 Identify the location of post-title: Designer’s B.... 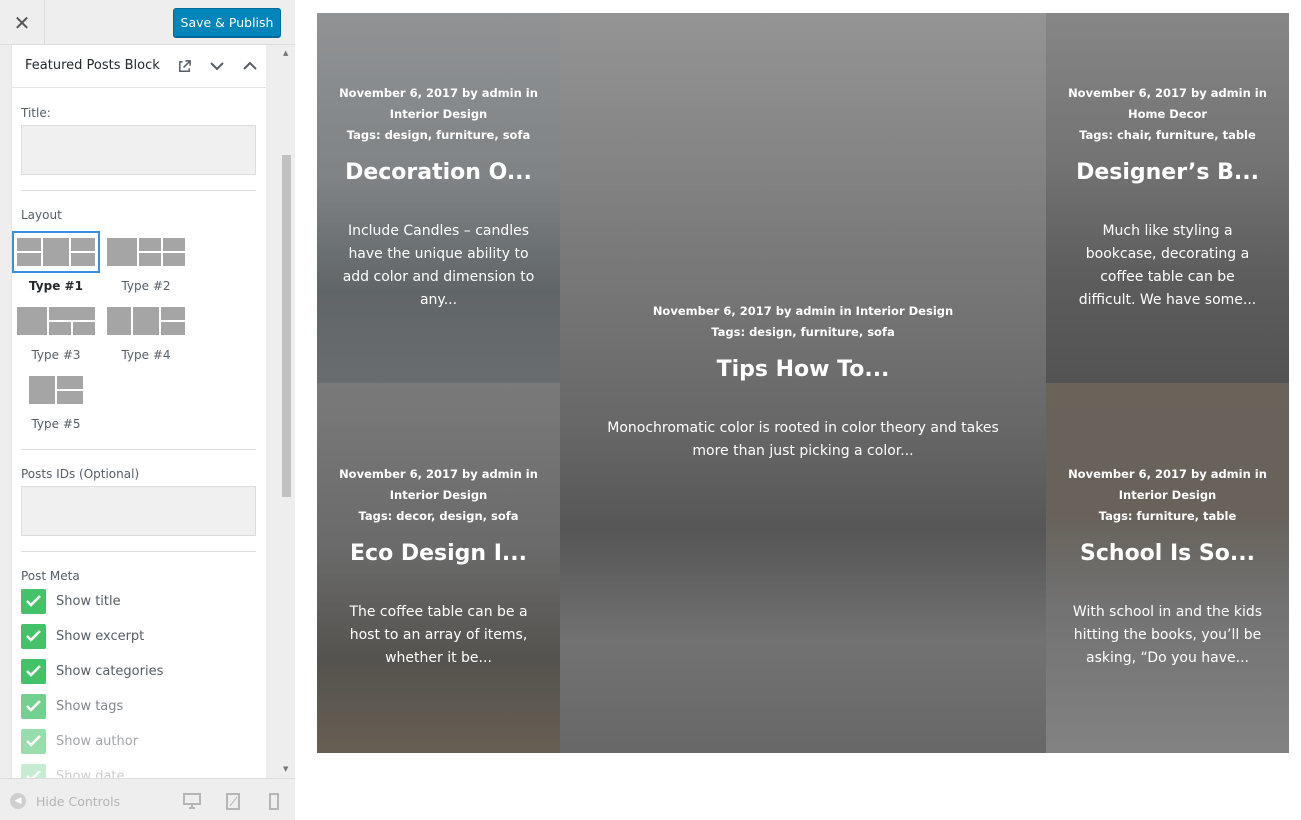
(1167, 173).